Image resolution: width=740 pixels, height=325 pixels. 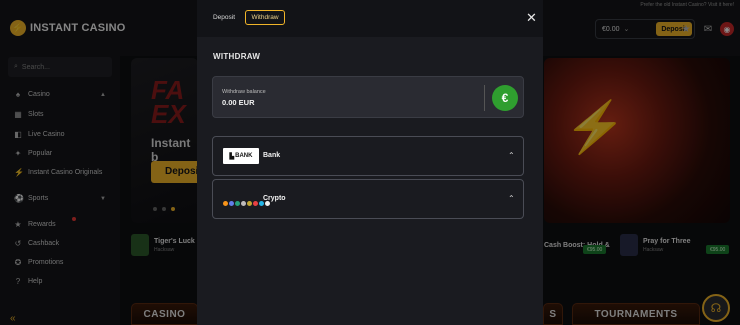 What do you see at coordinates (484, 98) in the screenshot?
I see `divider` at bounding box center [484, 98].